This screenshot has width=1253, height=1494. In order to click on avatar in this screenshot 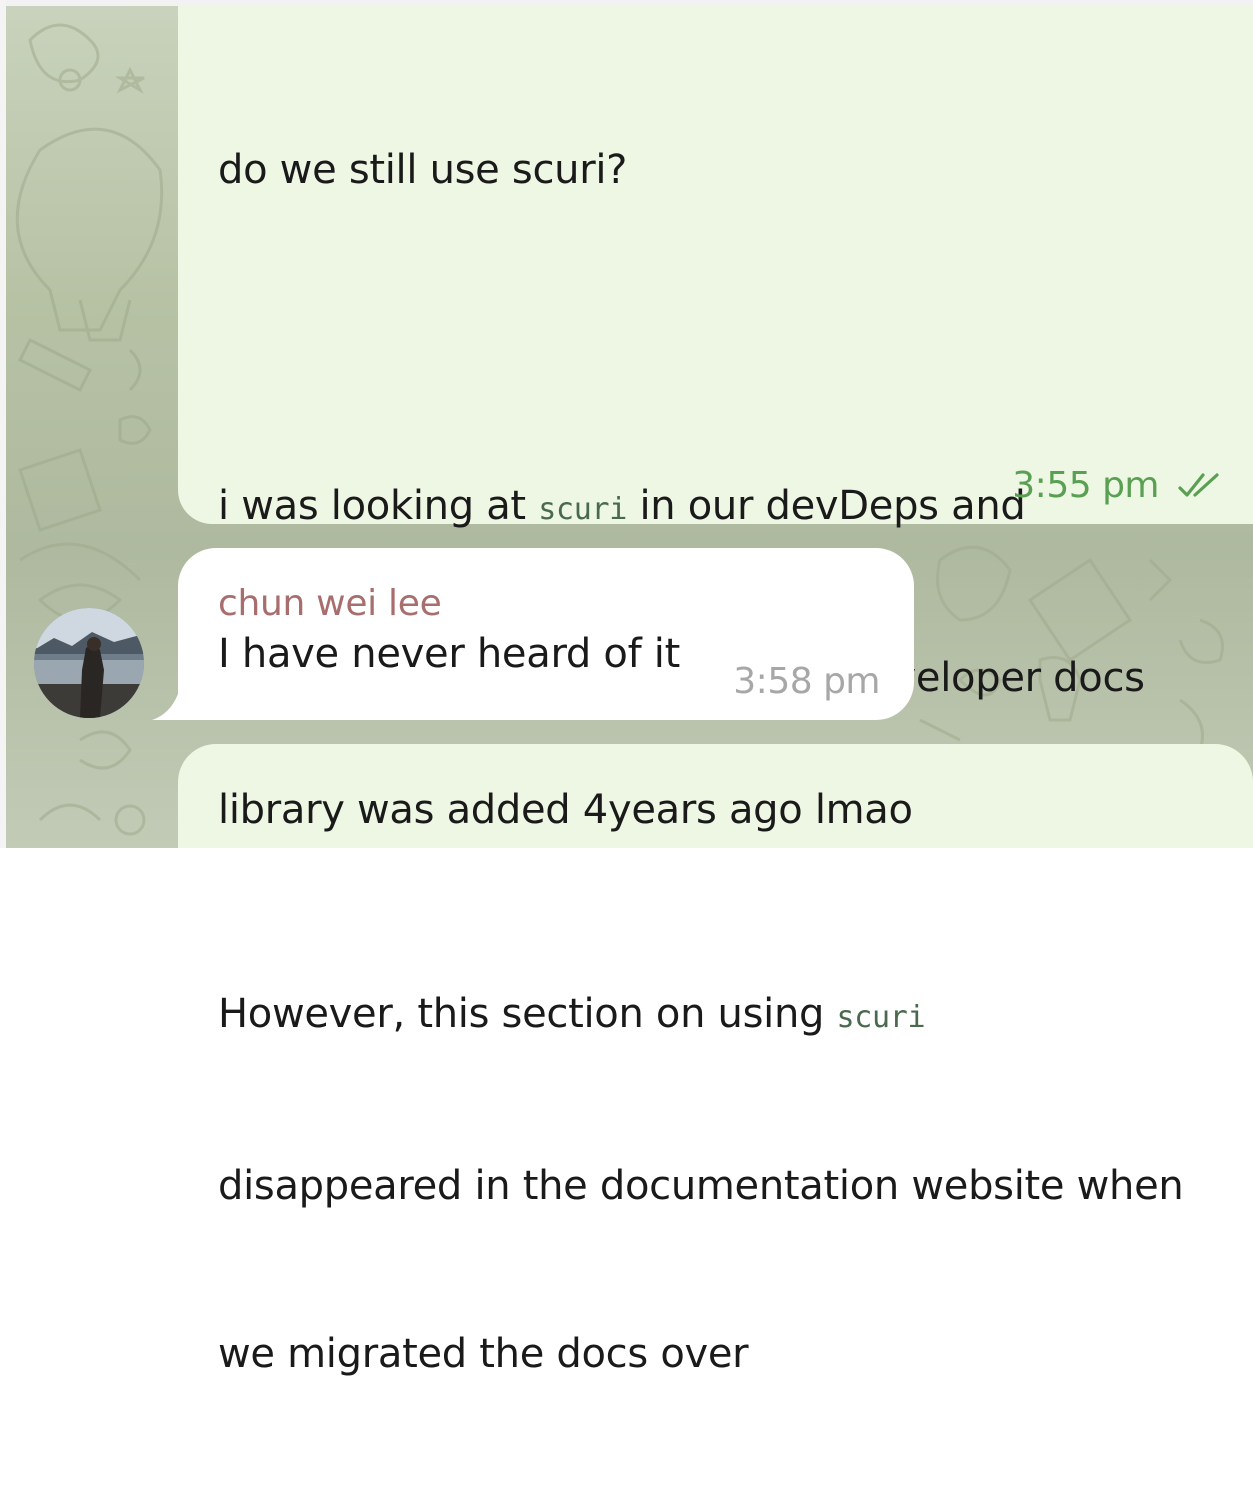, I will do `click(89, 663)`.